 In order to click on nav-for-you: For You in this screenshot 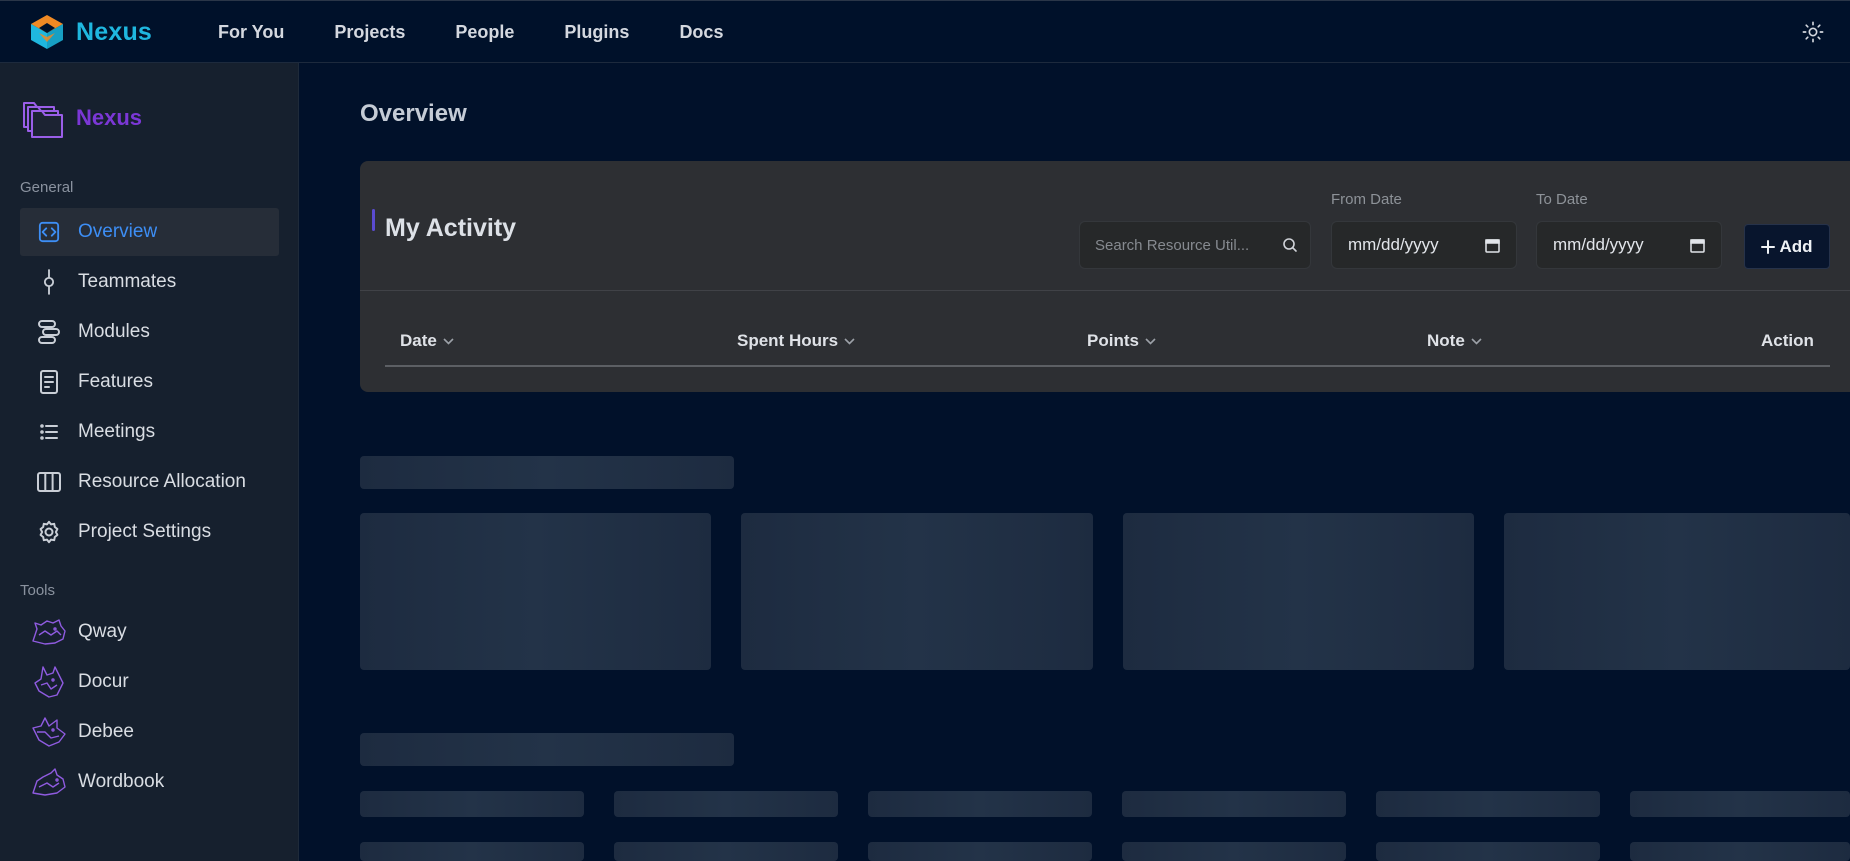, I will do `click(251, 32)`.